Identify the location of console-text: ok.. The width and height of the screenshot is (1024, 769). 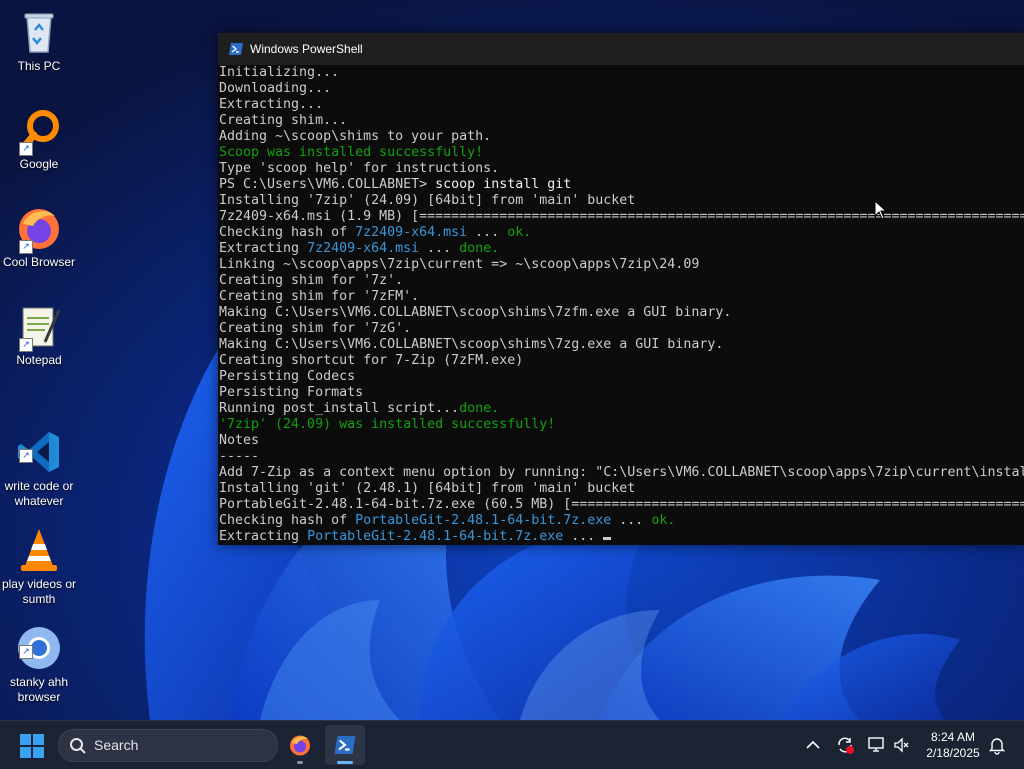
(519, 232).